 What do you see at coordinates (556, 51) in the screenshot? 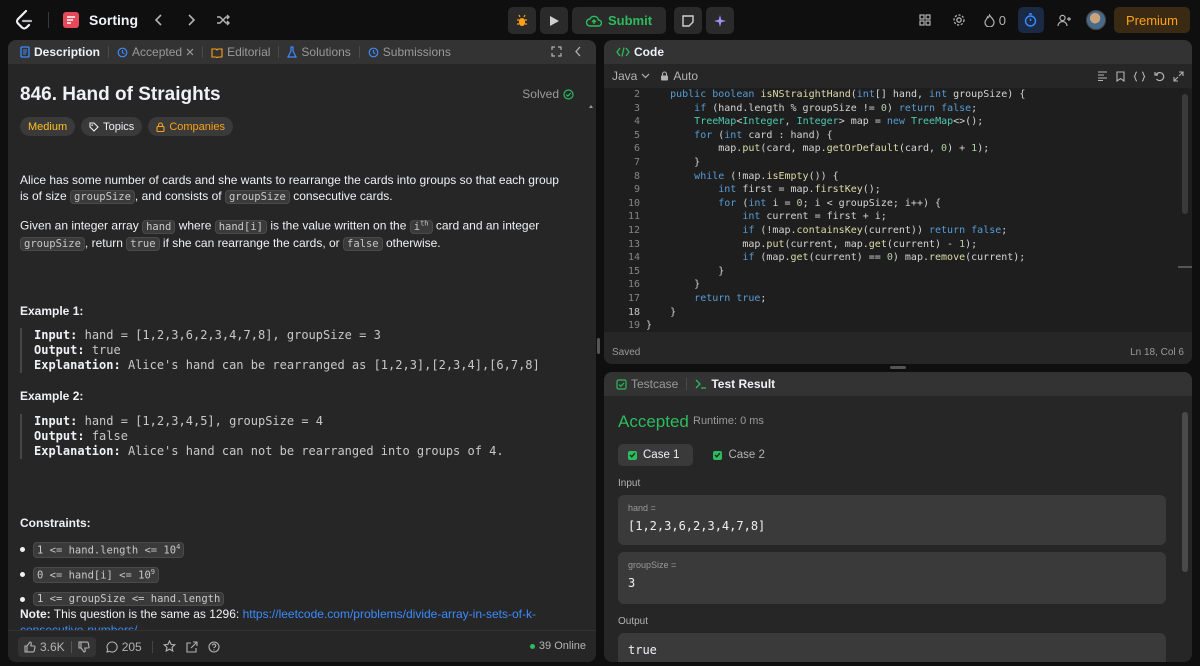
I see `expand-icon` at bounding box center [556, 51].